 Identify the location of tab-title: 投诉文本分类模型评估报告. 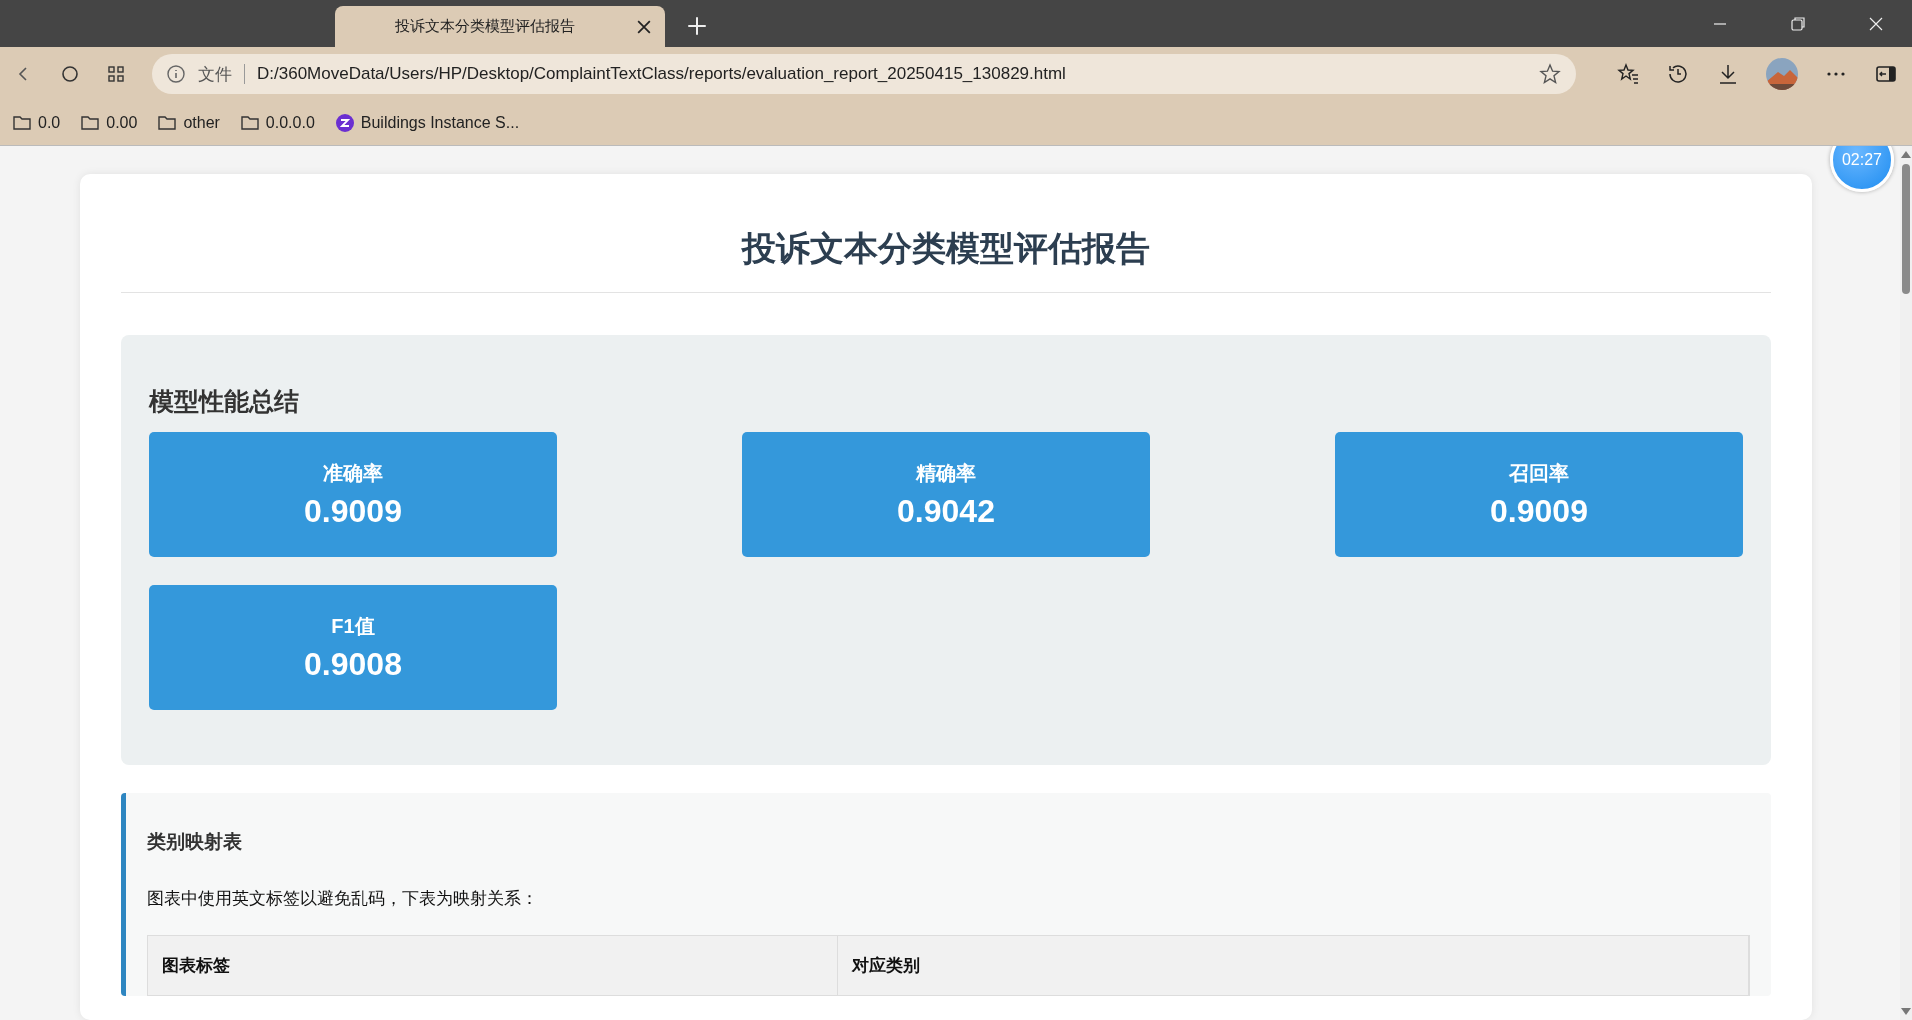
(485, 26).